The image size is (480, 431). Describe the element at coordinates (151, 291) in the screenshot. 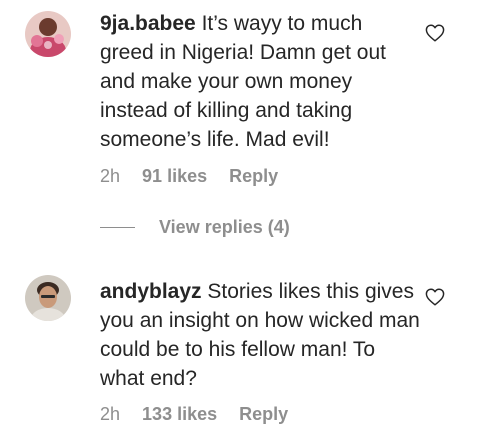

I see `comment-username: andyblayz` at that location.